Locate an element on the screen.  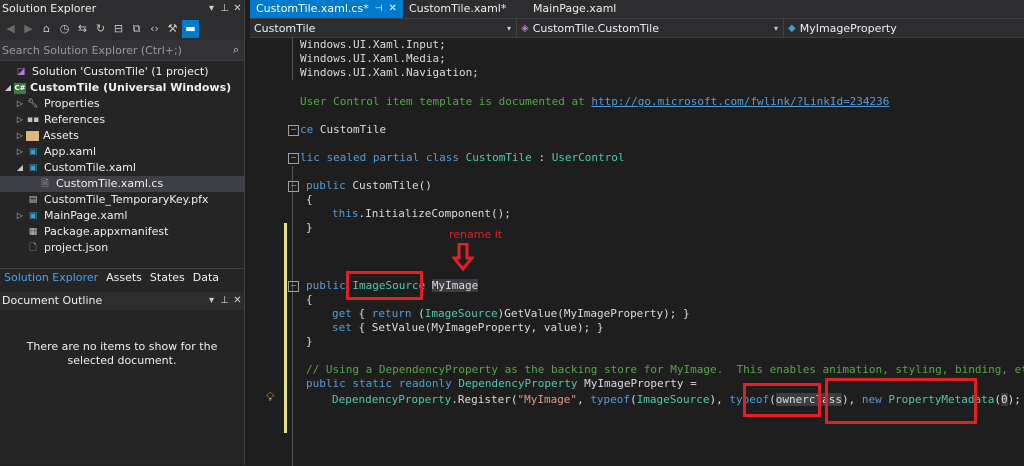
back-icon: ◀ is located at coordinates (10, 29).